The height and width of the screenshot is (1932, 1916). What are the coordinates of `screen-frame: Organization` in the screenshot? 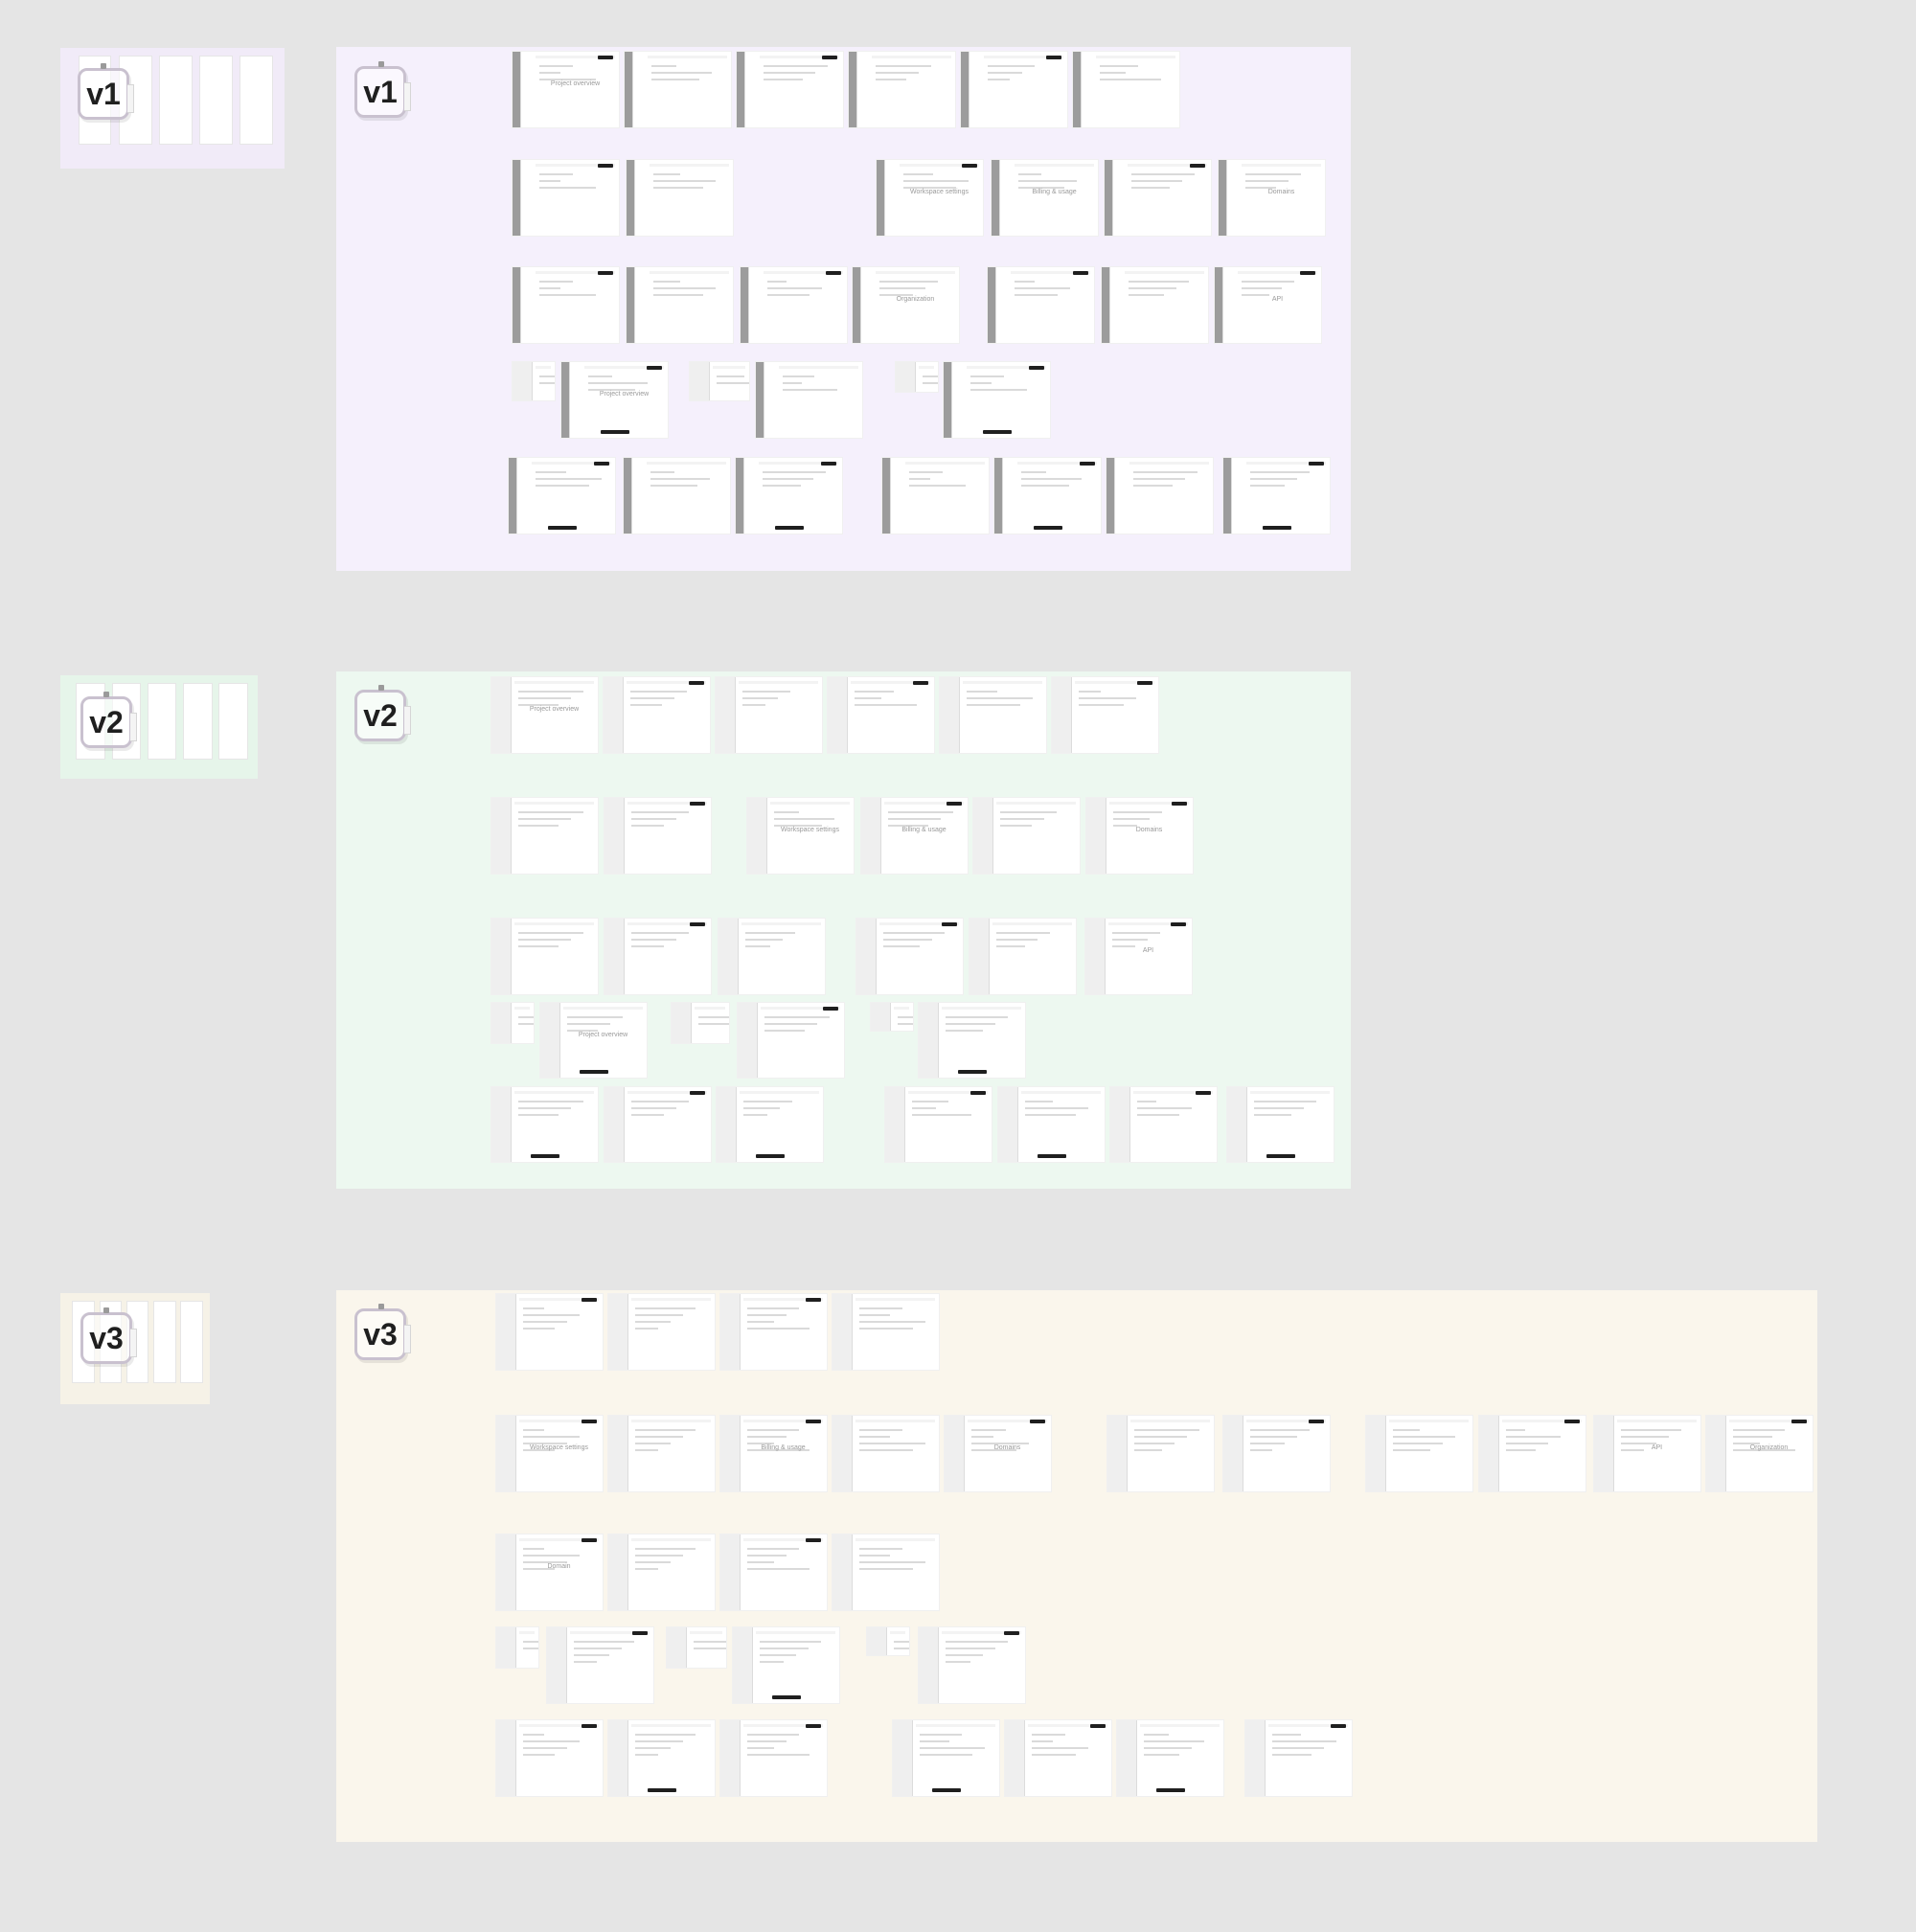 It's located at (906, 305).